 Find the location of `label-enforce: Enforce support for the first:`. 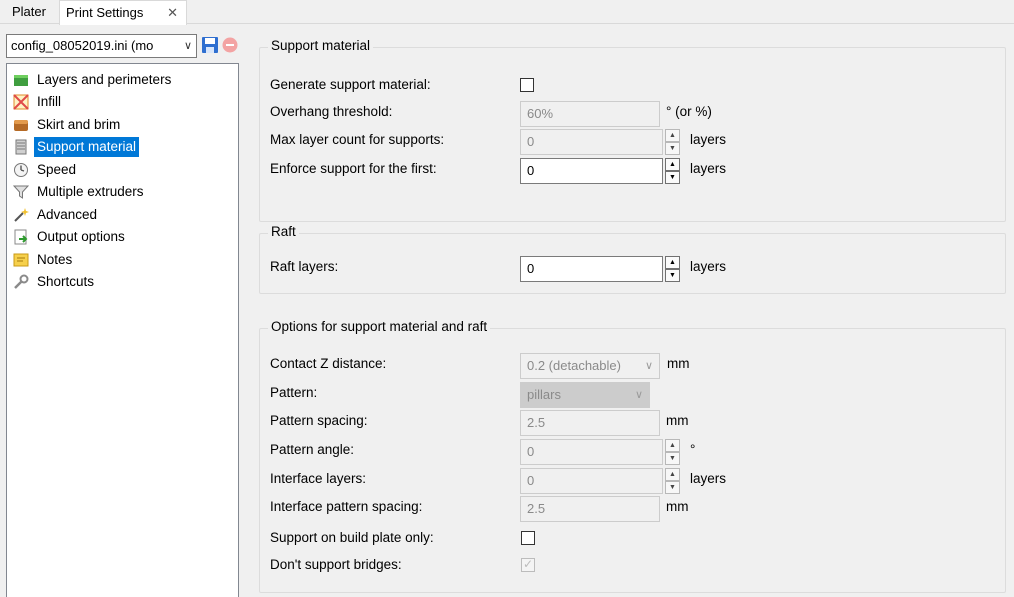

label-enforce: Enforce support for the first: is located at coordinates (353, 168).